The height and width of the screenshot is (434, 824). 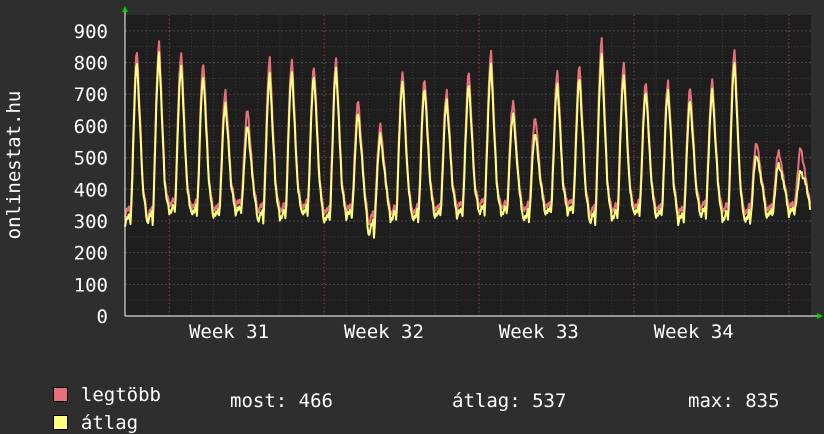 I want to click on y-tick-label: 600, so click(x=91, y=127).